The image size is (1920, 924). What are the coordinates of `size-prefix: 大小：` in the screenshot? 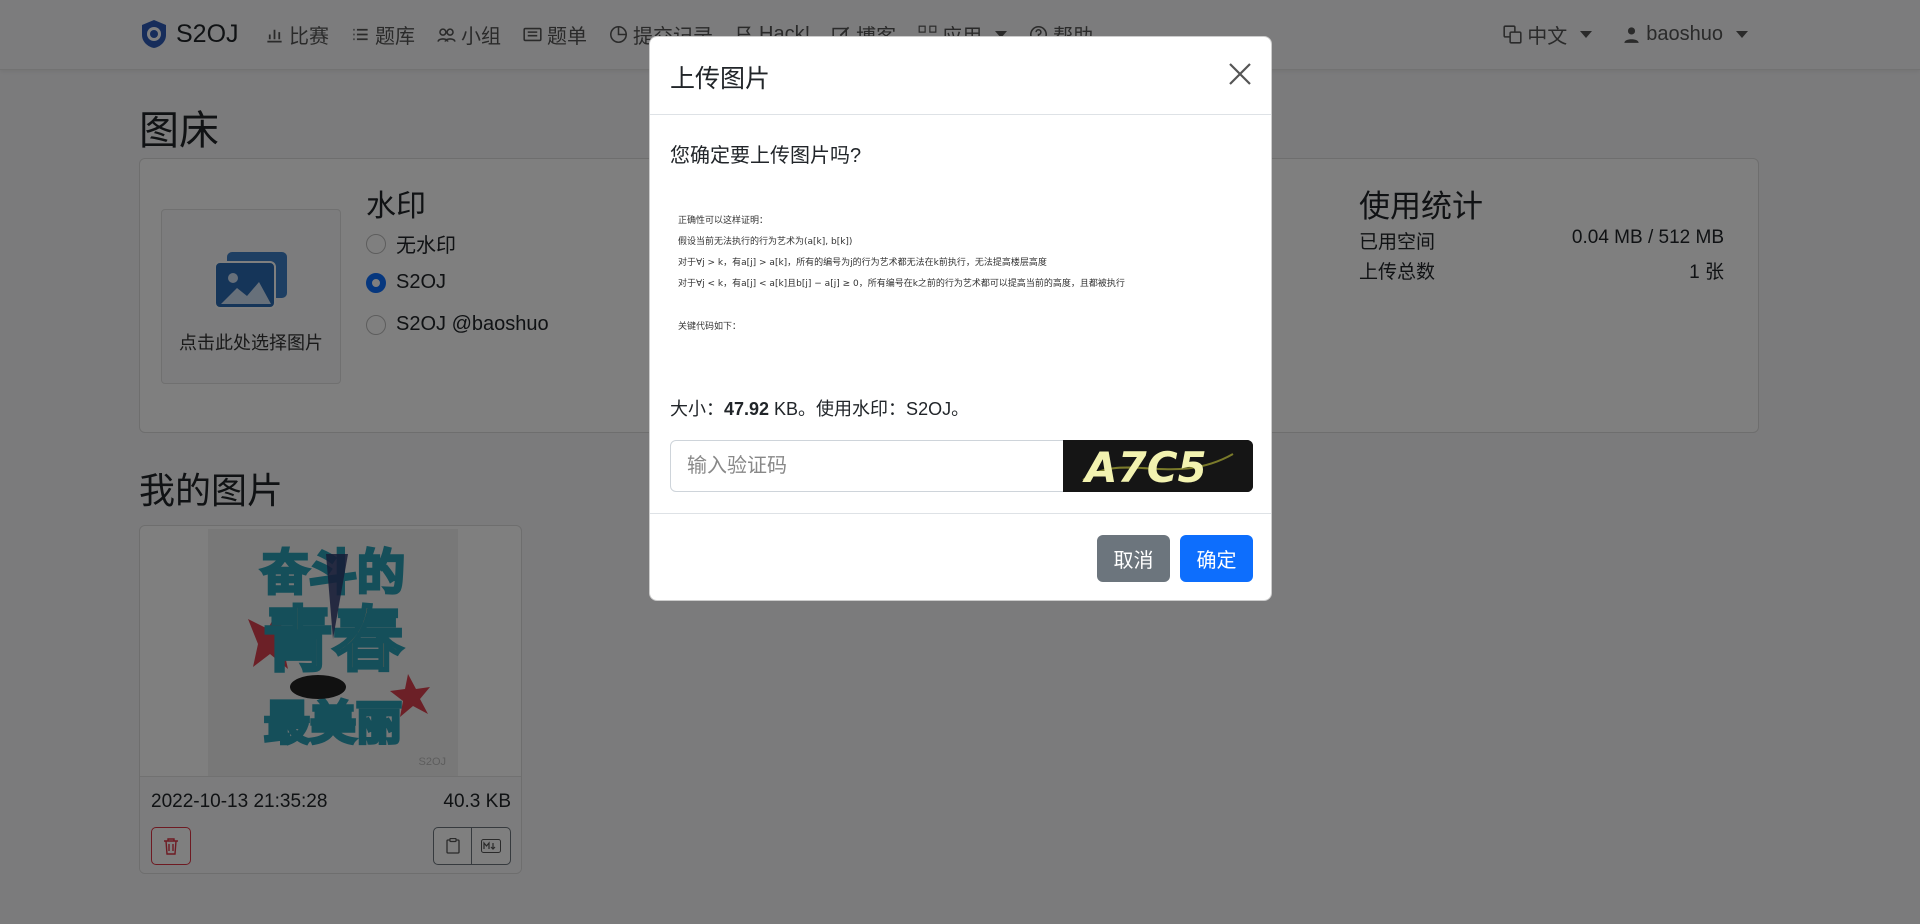 It's located at (697, 409).